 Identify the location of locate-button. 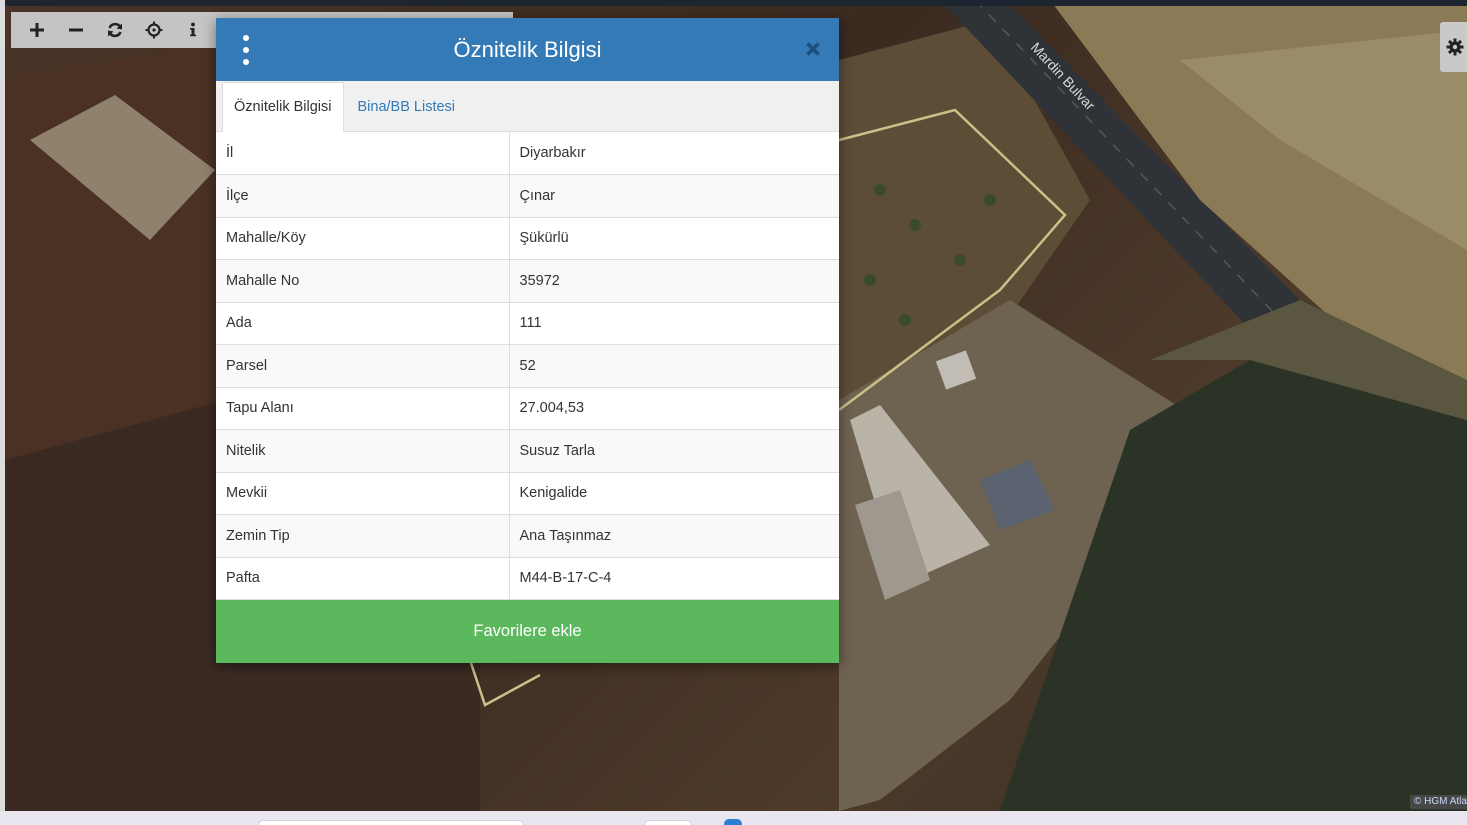
(153, 30).